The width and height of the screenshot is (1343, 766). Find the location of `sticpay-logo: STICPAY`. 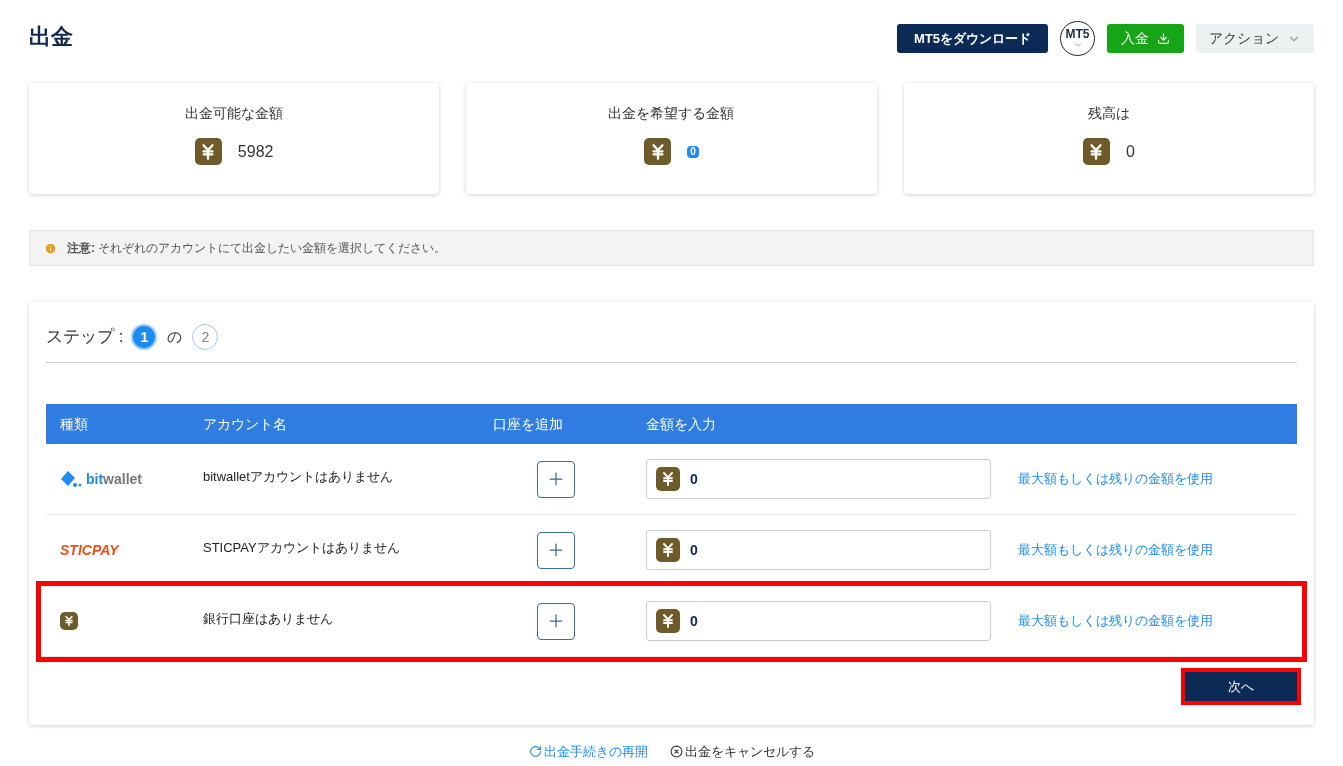

sticpay-logo: STICPAY is located at coordinates (89, 550).